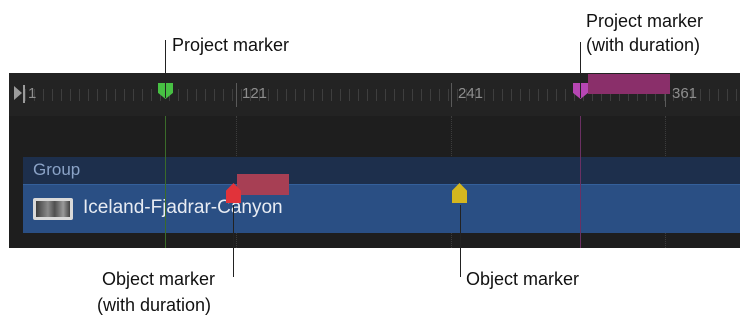 This screenshot has width=740, height=318. I want to click on project-marker-line, so click(165, 182).